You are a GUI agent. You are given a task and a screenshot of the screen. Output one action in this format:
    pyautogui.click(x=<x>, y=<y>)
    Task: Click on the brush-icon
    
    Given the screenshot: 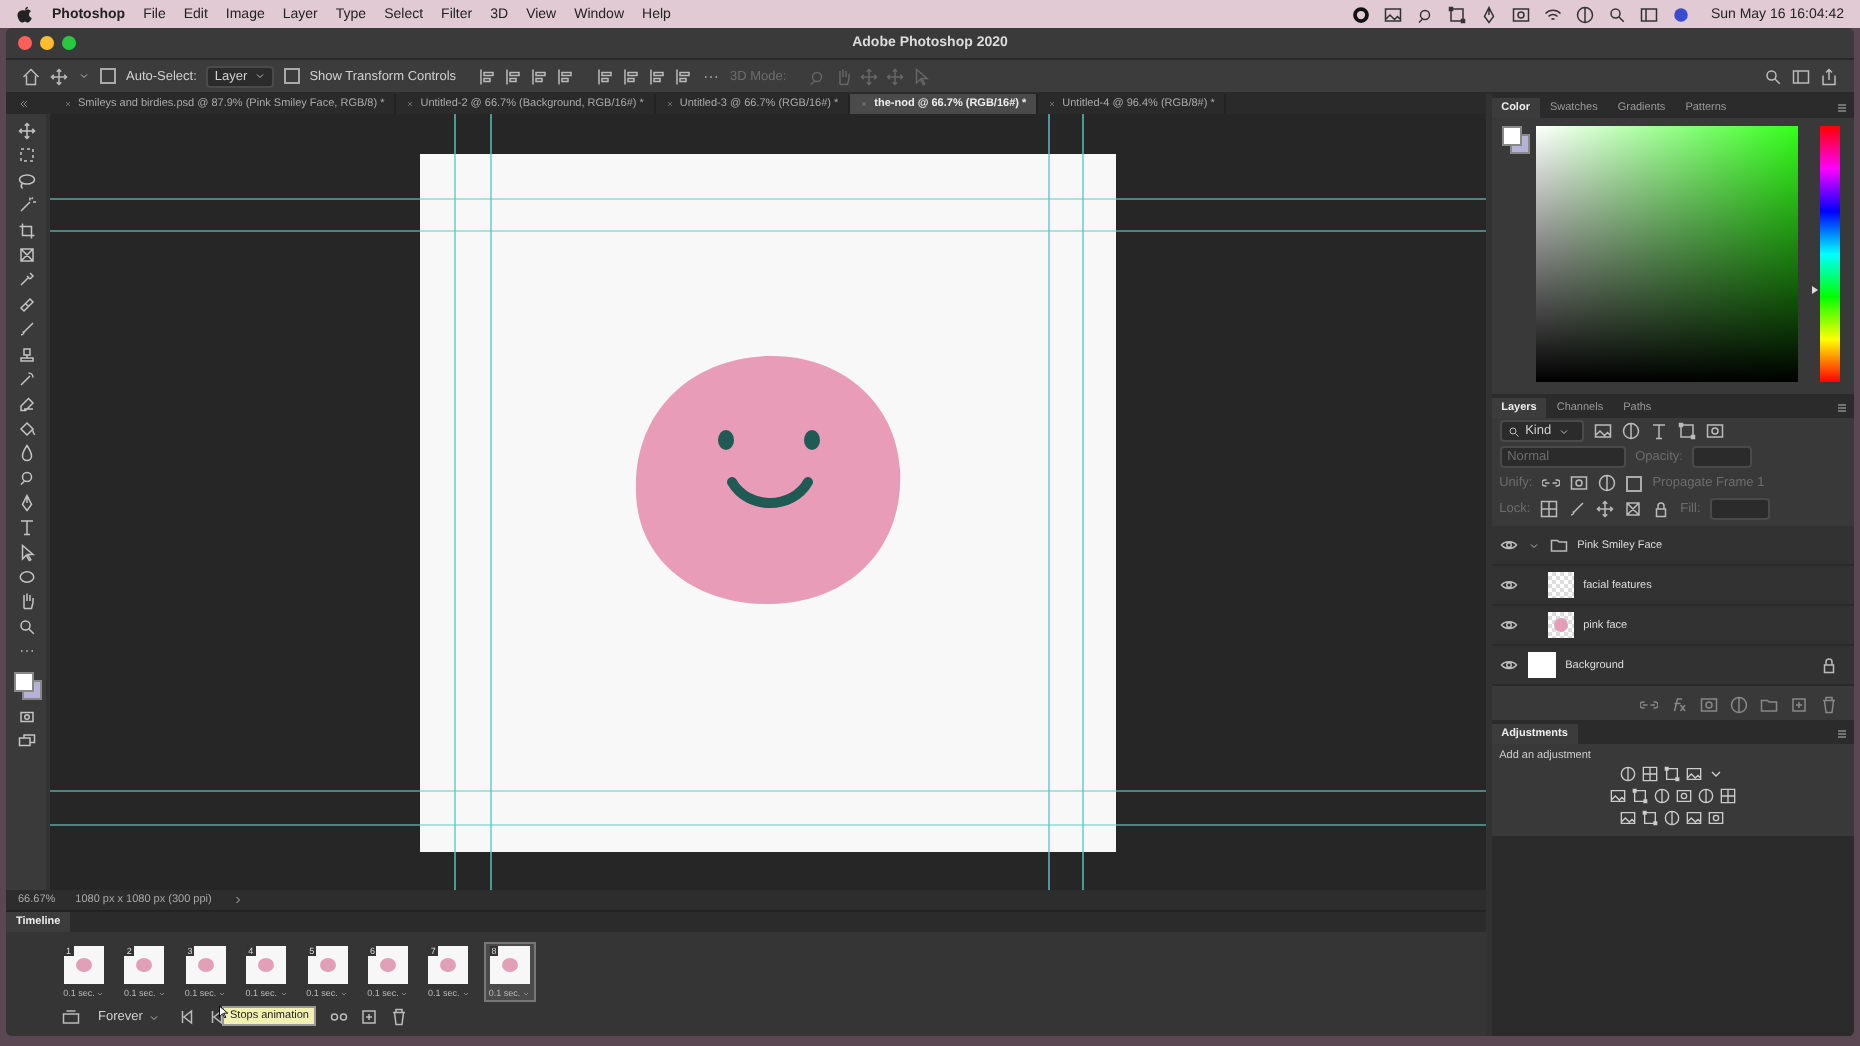 What is the action you would take?
    pyautogui.click(x=26, y=329)
    